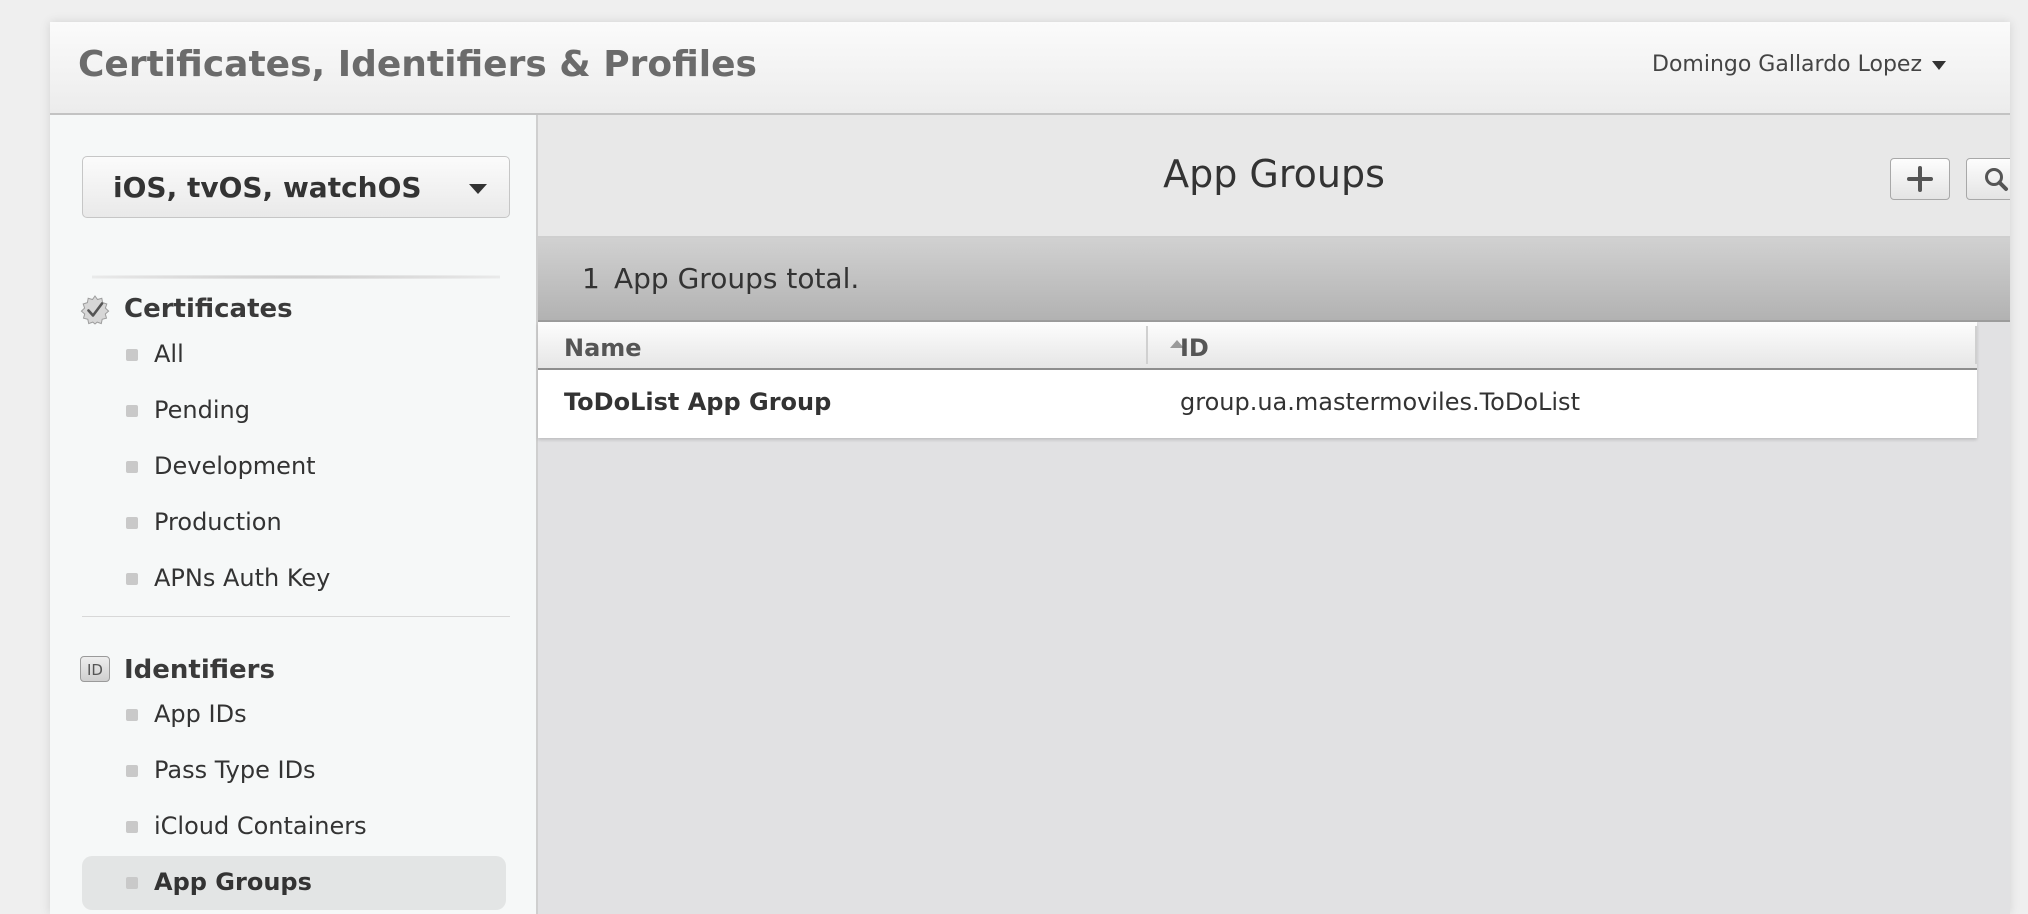 The image size is (2028, 914). Describe the element at coordinates (169, 354) in the screenshot. I see `sidebar-item-label: All` at that location.